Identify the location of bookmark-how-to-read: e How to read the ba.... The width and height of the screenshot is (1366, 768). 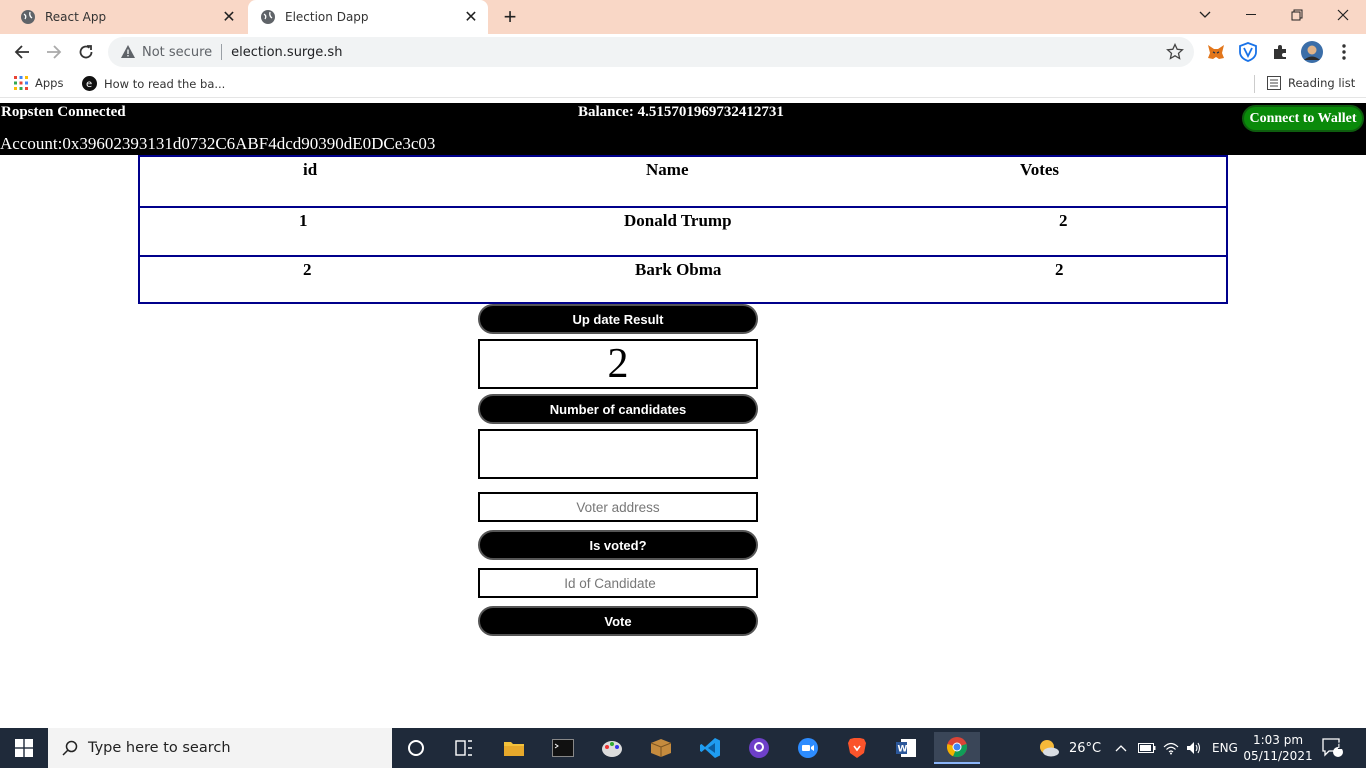
(153, 83).